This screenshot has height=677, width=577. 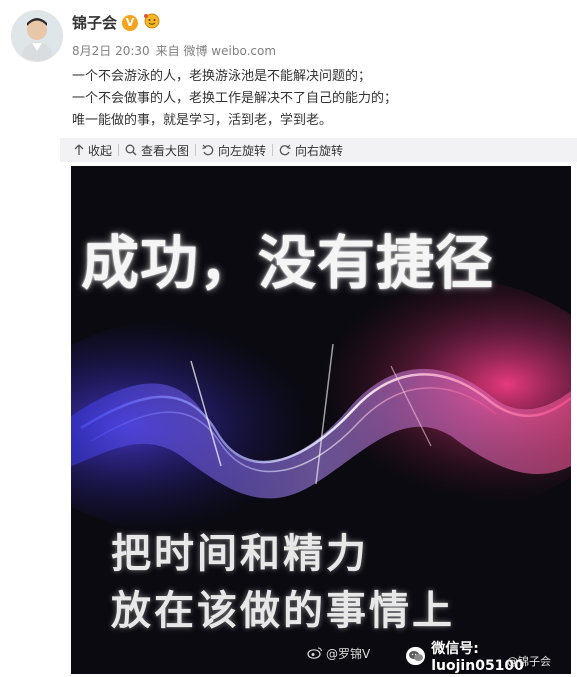 What do you see at coordinates (235, 98) in the screenshot?
I see `post-line: 一个不会做事的人，老换工作是解决不了自己的能力的；` at bounding box center [235, 98].